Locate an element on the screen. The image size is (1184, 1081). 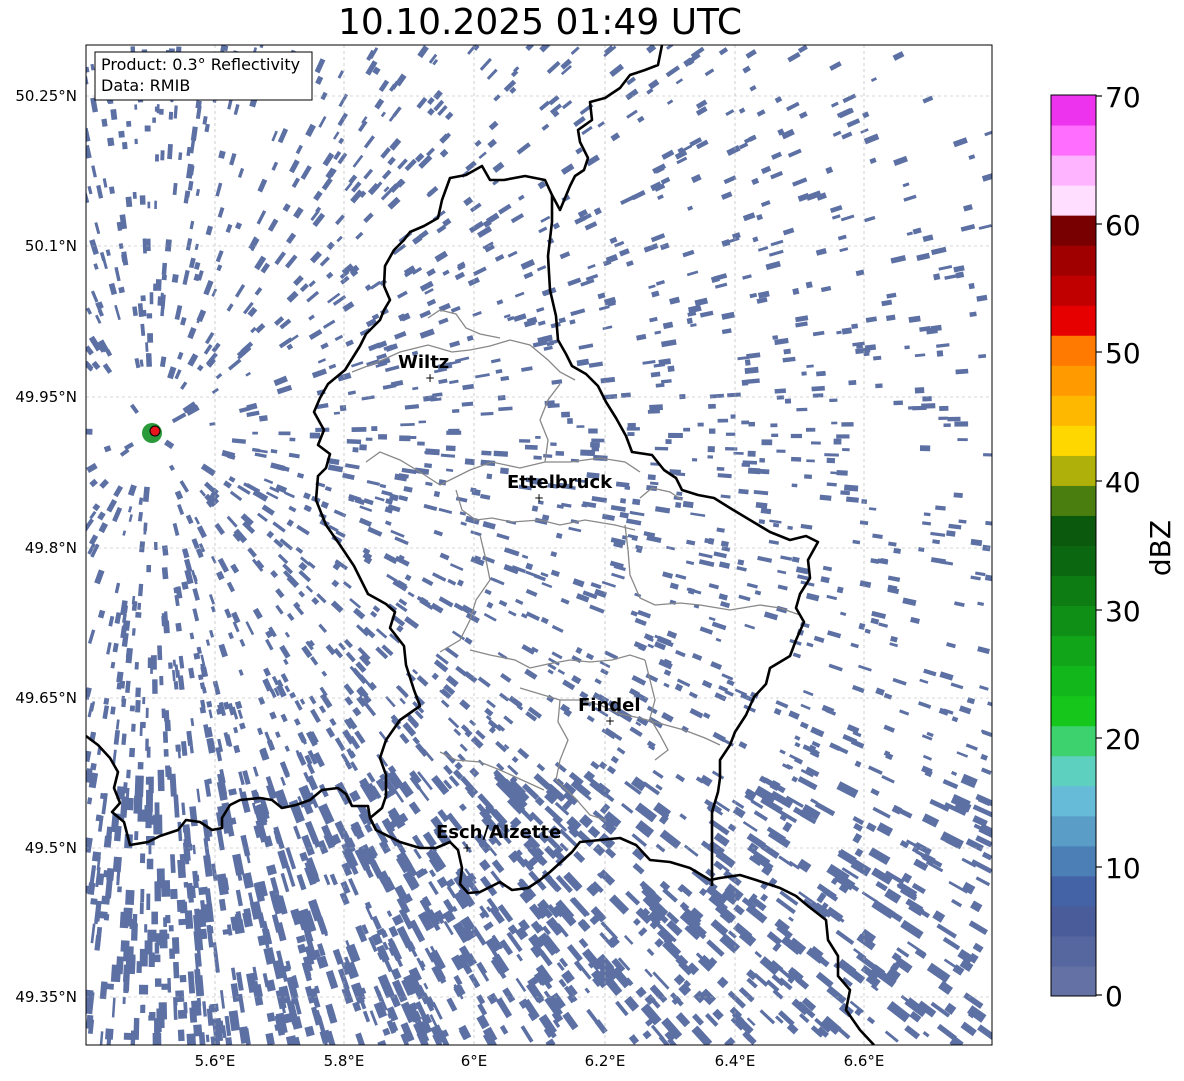
lat-tick-label: 49.95°N is located at coordinates (46, 397).